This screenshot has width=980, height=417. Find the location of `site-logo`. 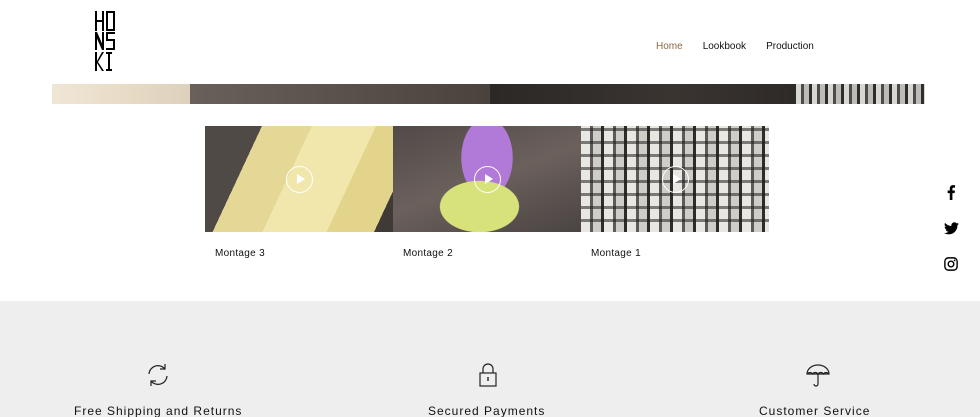

site-logo is located at coordinates (105, 41).